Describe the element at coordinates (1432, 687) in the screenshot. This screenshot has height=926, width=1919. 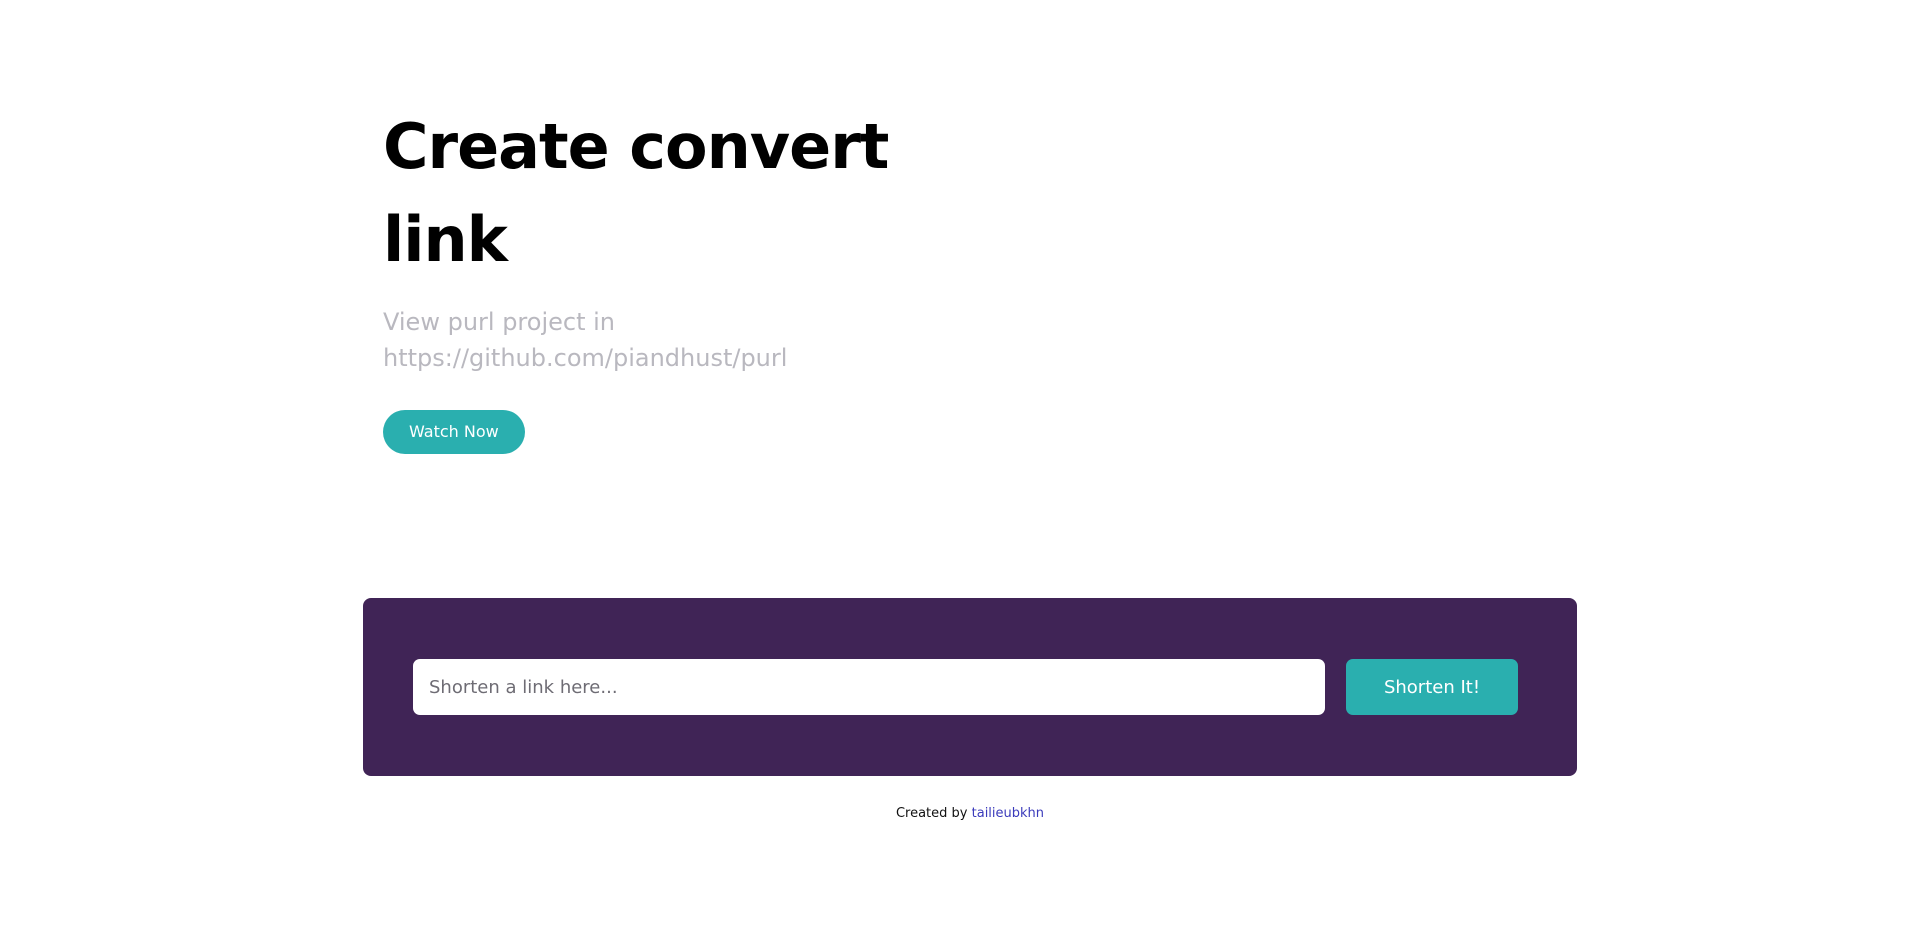
I see `shorten-it-button: Shorten It!` at that location.